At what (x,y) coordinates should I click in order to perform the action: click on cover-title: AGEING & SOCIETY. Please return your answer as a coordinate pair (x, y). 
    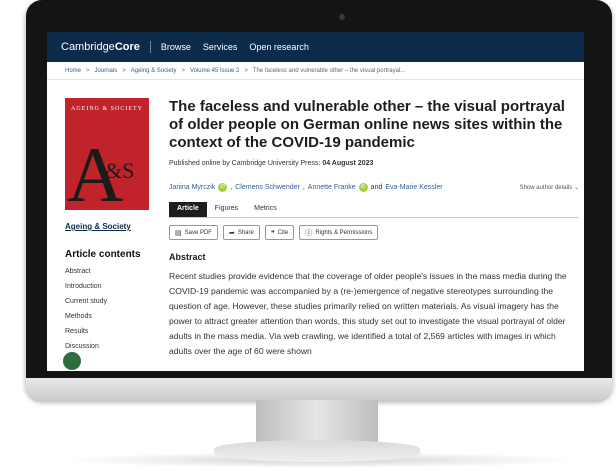
    Looking at the image, I should click on (107, 109).